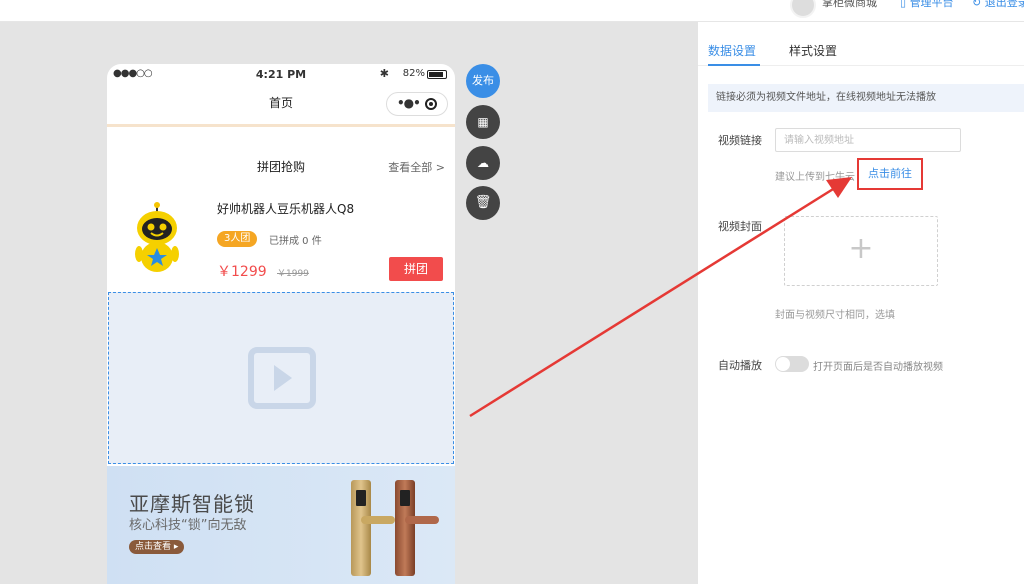  I want to click on autoplay-toggle, so click(792, 364).